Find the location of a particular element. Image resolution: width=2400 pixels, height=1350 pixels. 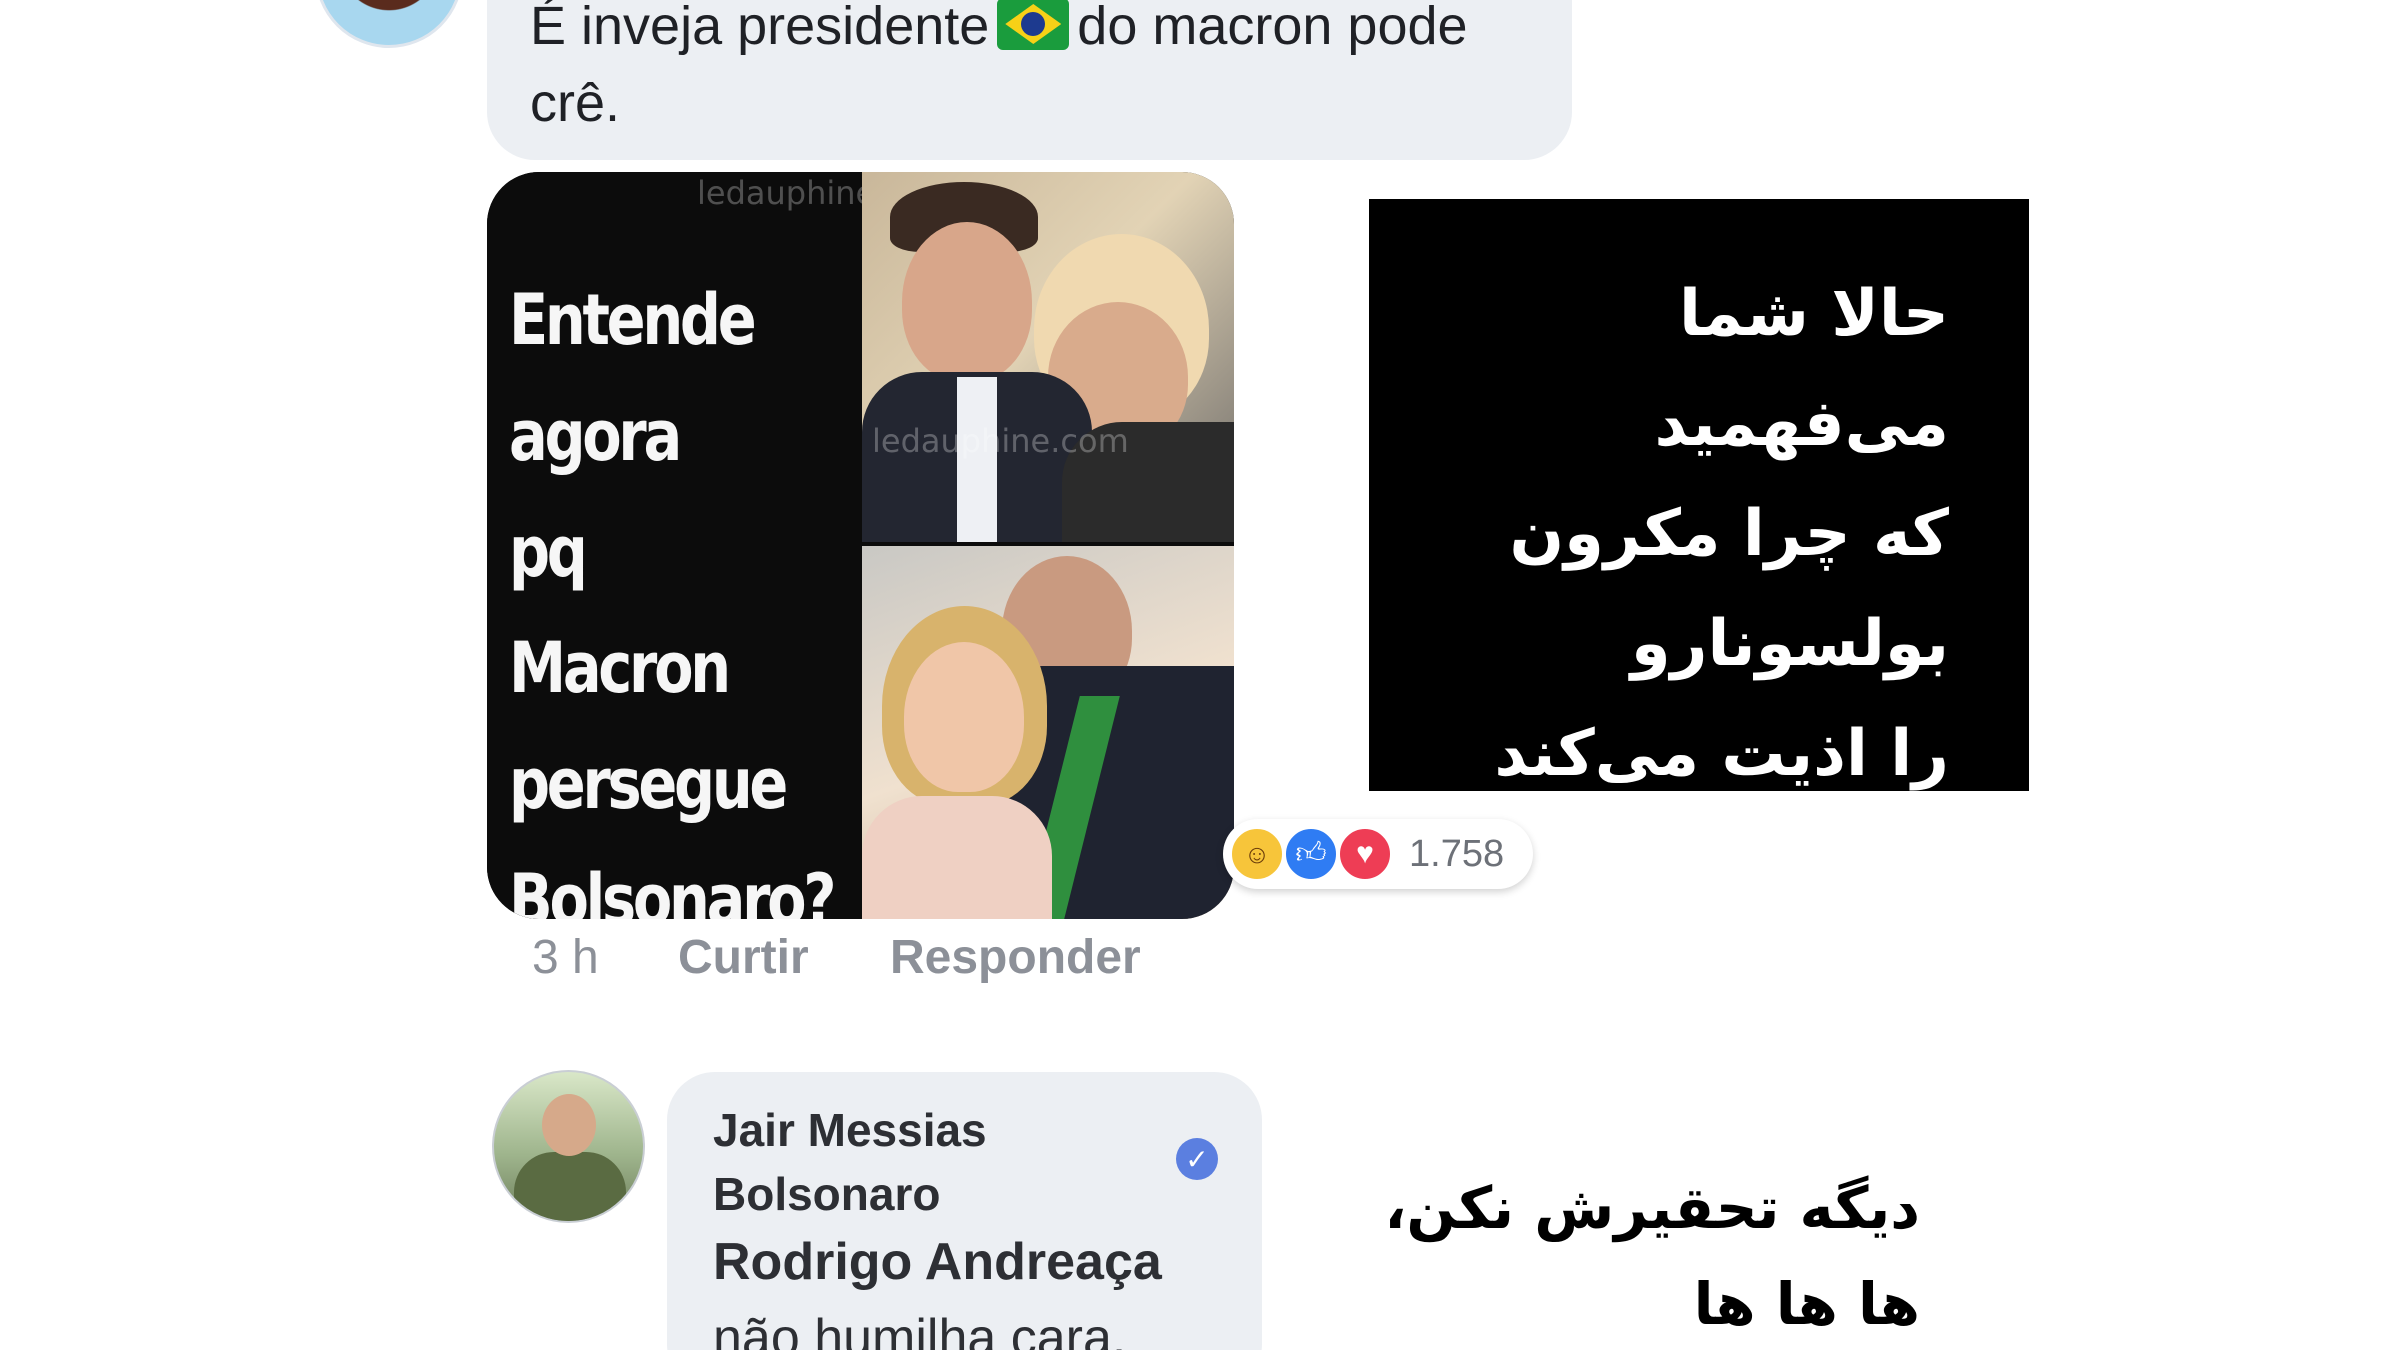

verified-badge-icon: ✓ is located at coordinates (1197, 1159).